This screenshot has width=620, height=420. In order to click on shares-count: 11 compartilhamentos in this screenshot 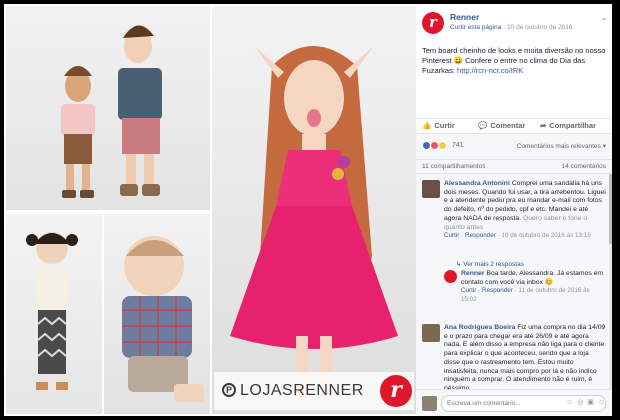, I will do `click(453, 166)`.